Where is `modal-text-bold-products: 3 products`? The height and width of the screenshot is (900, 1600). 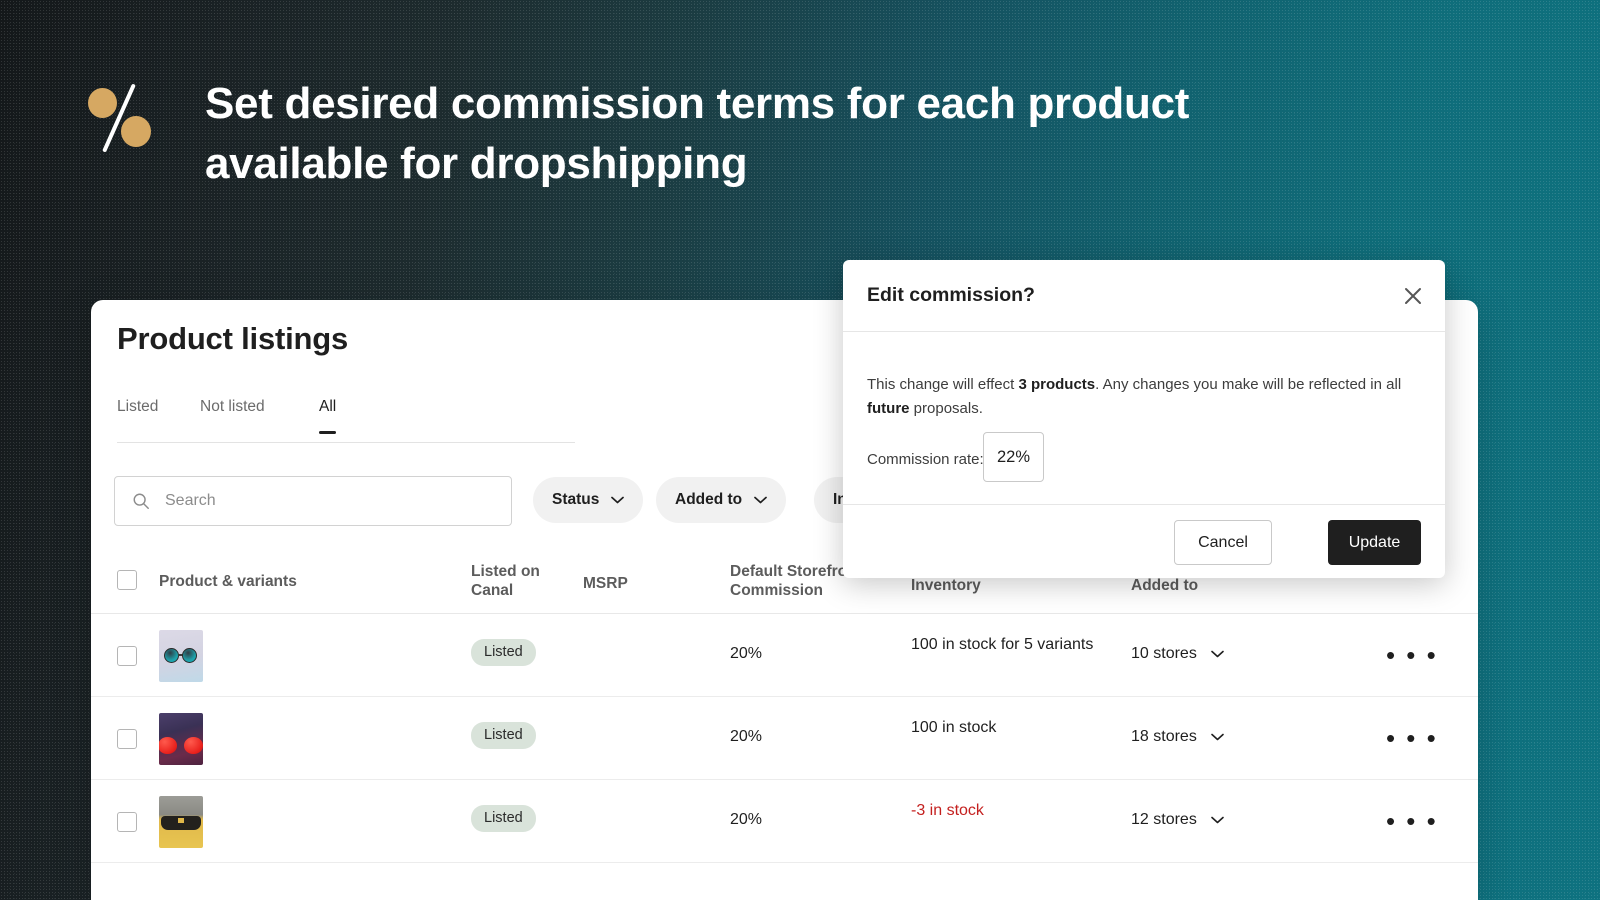
modal-text-bold-products: 3 products is located at coordinates (1057, 384).